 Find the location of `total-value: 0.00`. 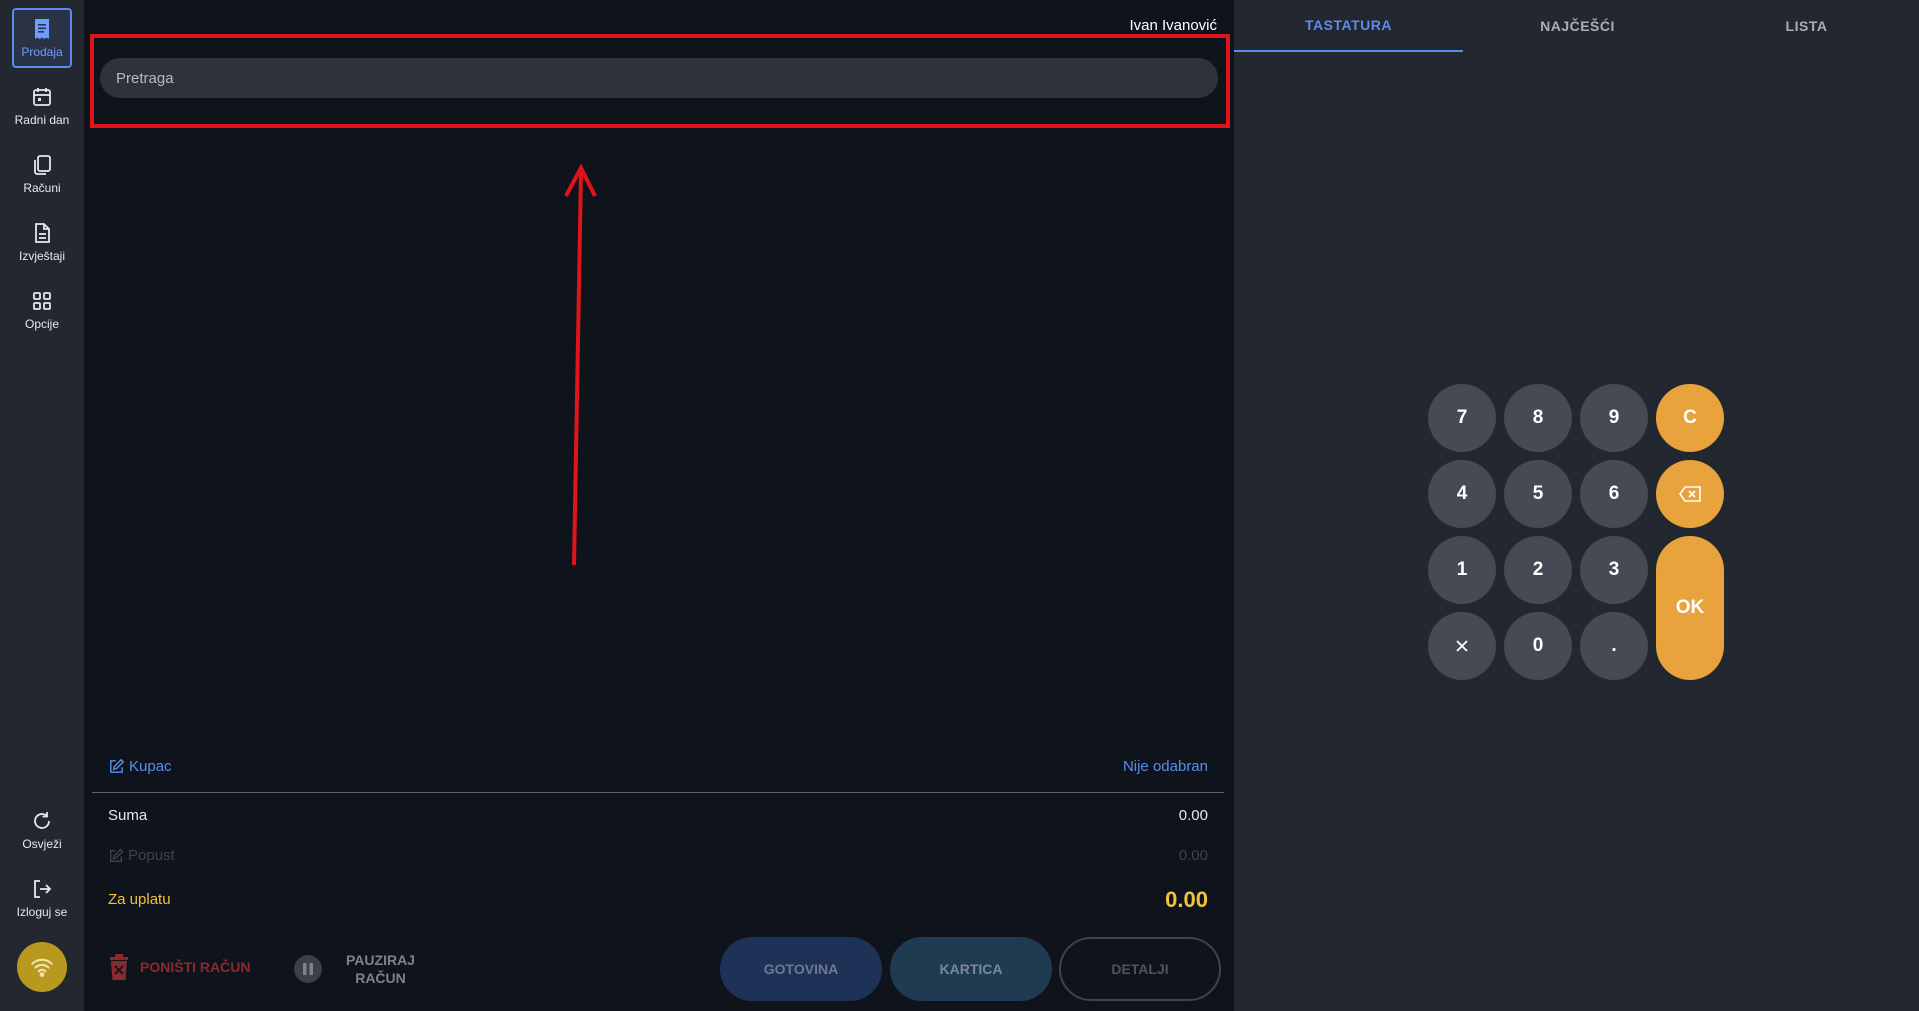

total-value: 0.00 is located at coordinates (1186, 899).